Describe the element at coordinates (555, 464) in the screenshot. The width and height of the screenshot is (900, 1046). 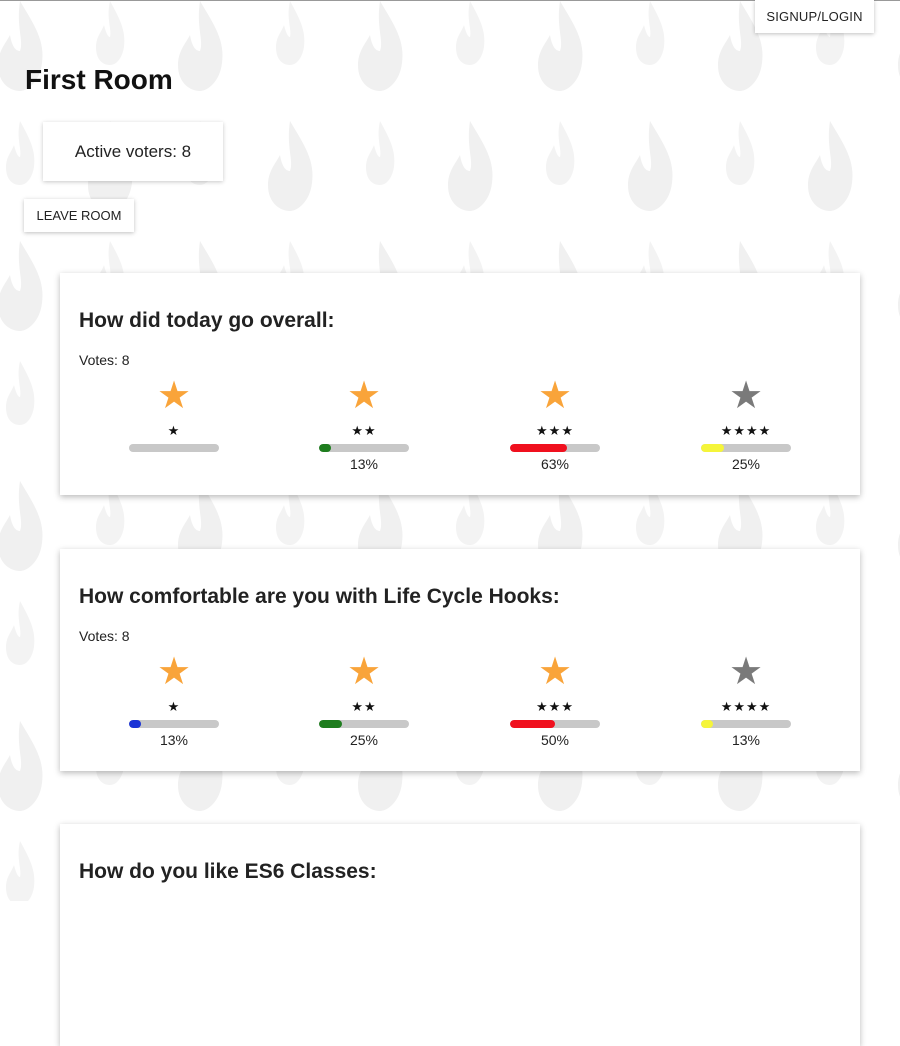
I see `vote-percent: 63%` at that location.